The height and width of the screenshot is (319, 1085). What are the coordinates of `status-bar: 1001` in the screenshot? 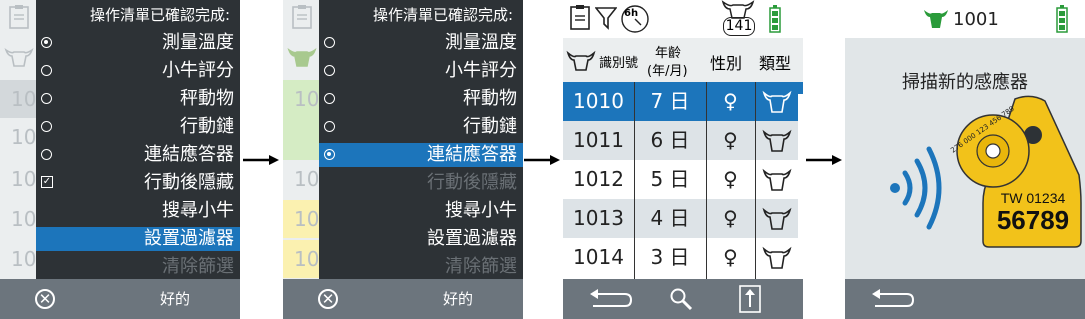 It's located at (965, 19).